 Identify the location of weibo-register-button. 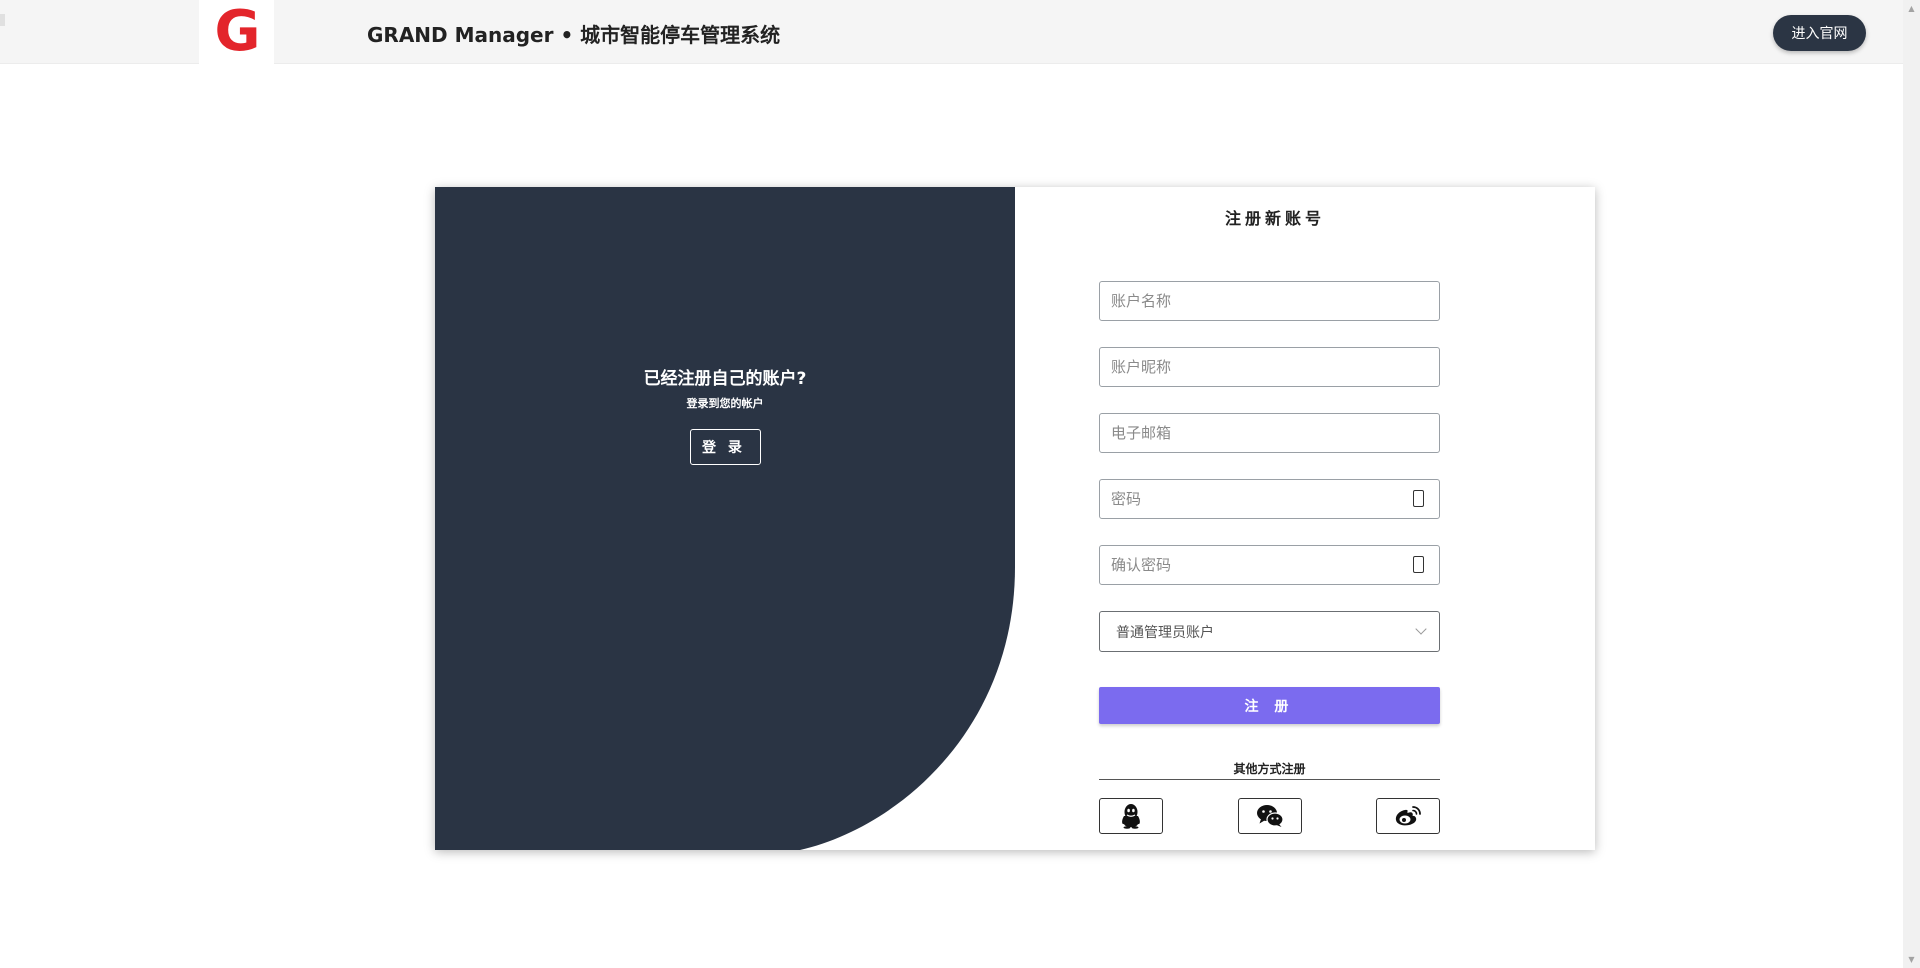
(1408, 816).